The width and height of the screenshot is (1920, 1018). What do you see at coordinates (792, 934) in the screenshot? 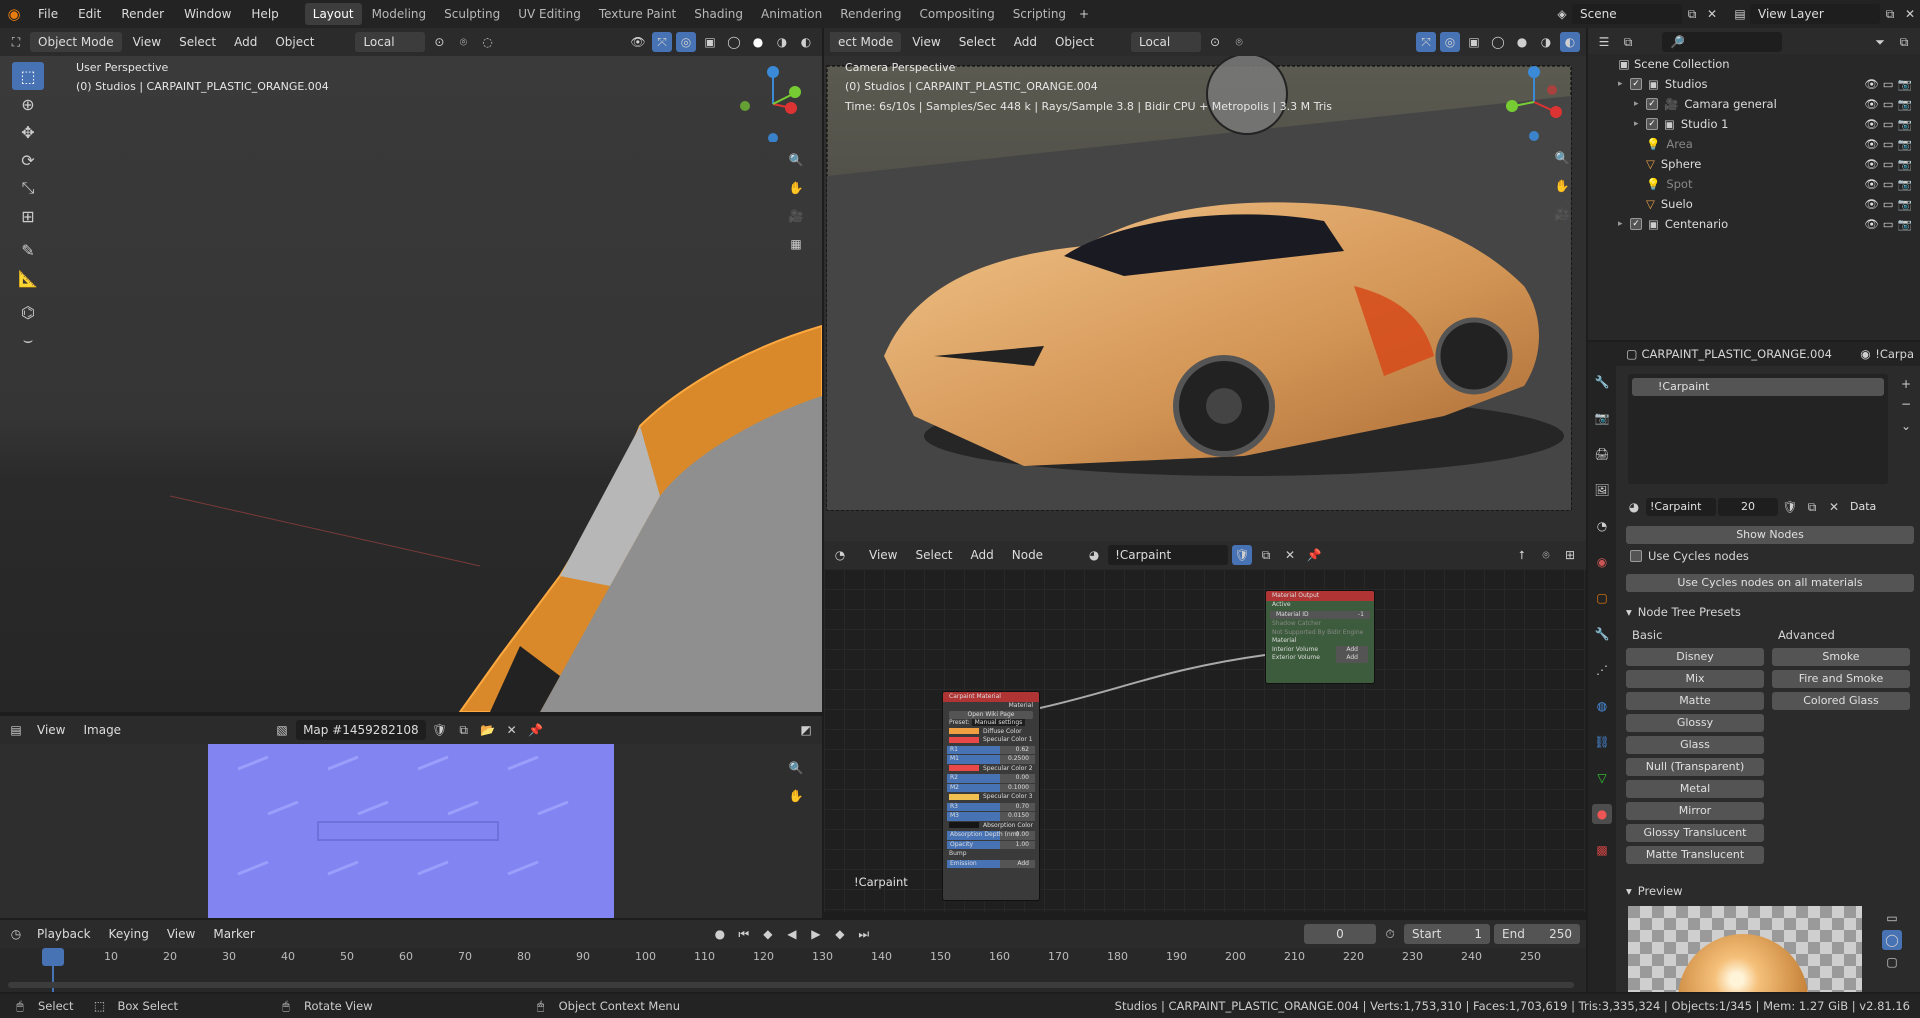
I see `play-reverse-icon: ◀` at bounding box center [792, 934].